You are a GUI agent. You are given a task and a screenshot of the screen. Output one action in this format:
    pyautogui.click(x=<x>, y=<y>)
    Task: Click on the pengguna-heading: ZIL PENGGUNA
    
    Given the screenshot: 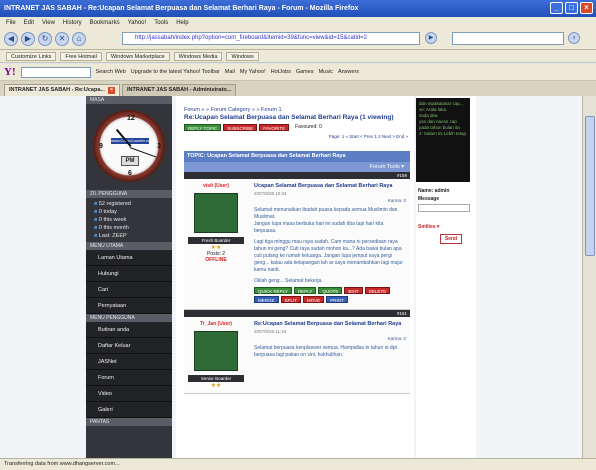 What is the action you would take?
    pyautogui.click(x=129, y=194)
    